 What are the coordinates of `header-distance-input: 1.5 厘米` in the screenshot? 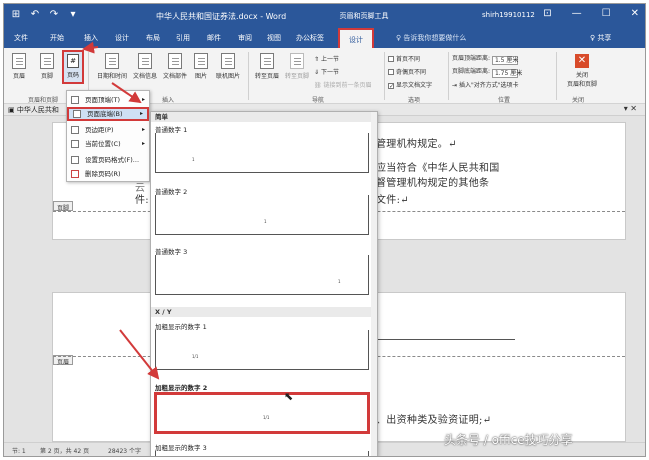 It's located at (504, 60).